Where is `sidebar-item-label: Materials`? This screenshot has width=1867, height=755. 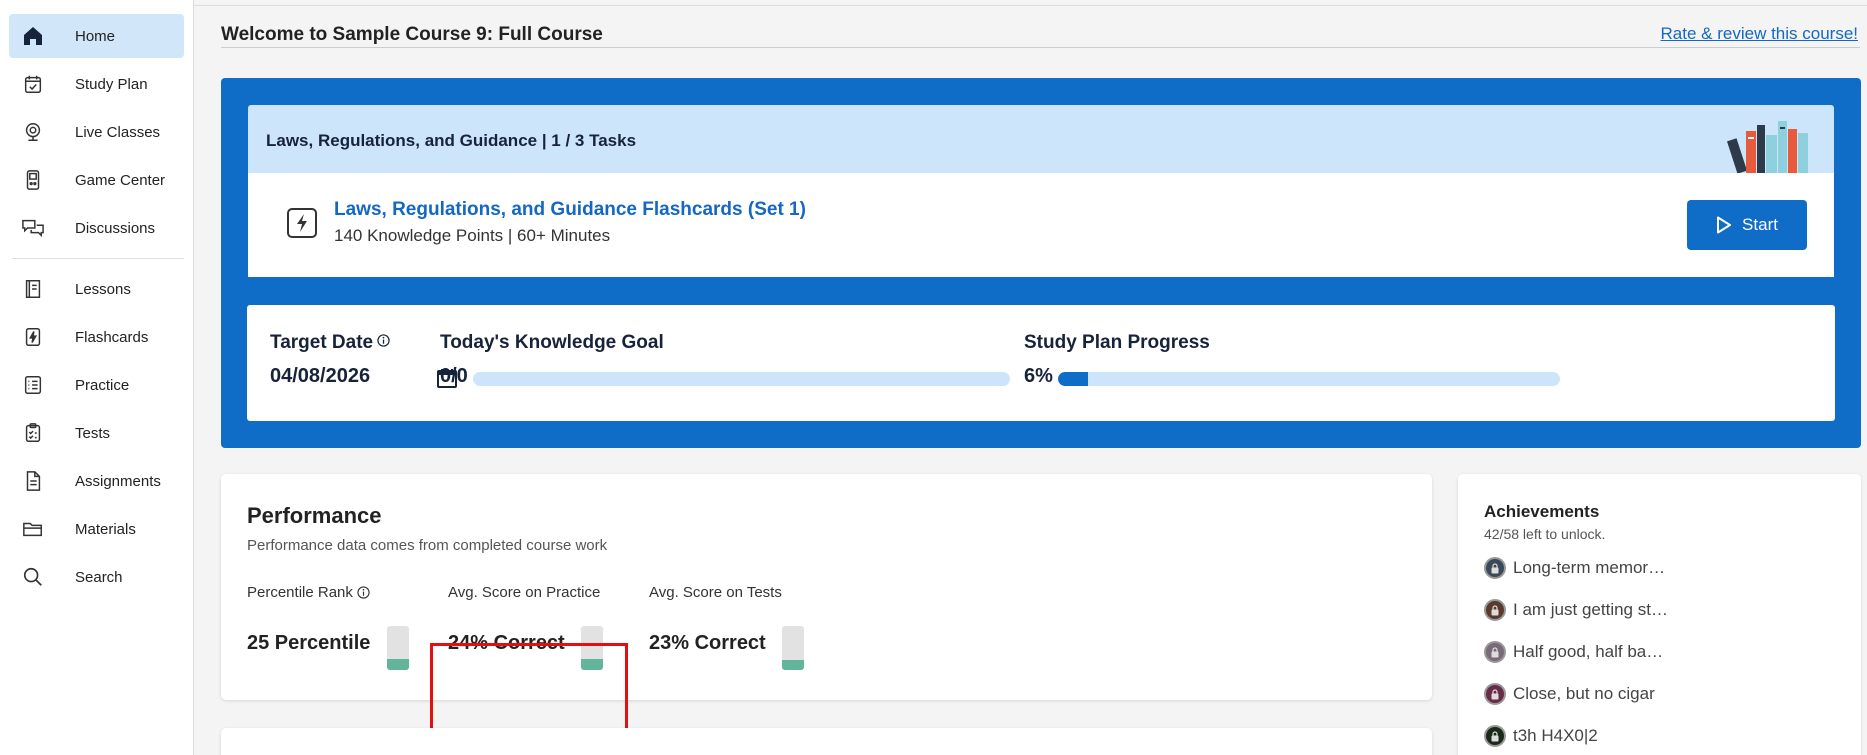
sidebar-item-label: Materials is located at coordinates (105, 529).